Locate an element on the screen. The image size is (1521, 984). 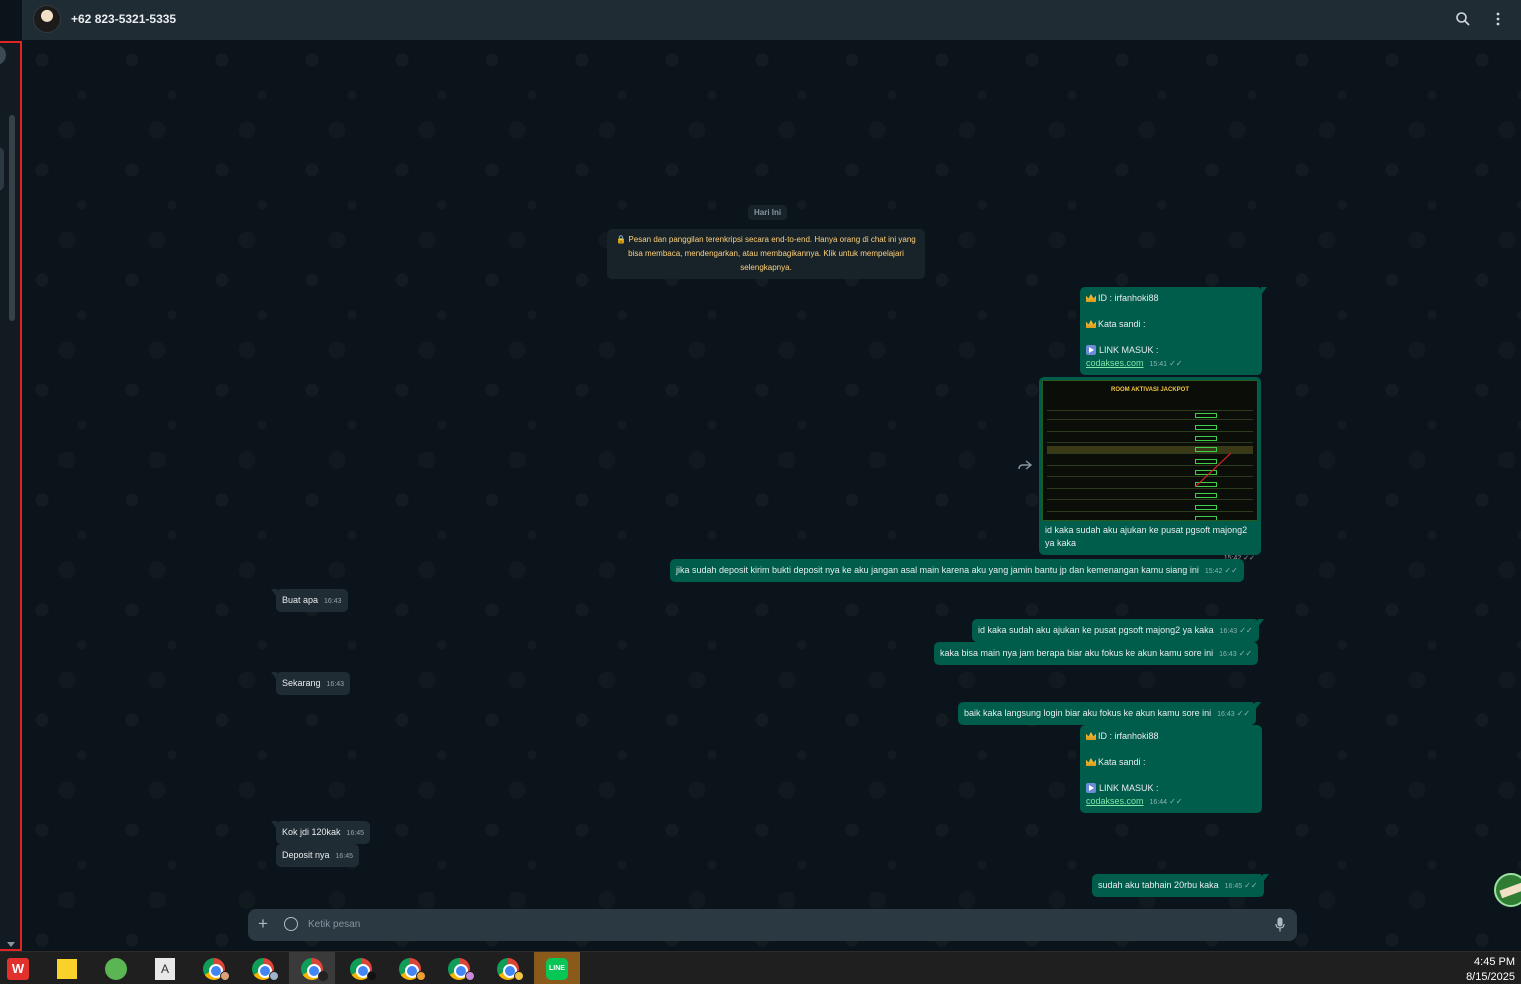
sidebar-collapse-handle is located at coordinates (3, 55).